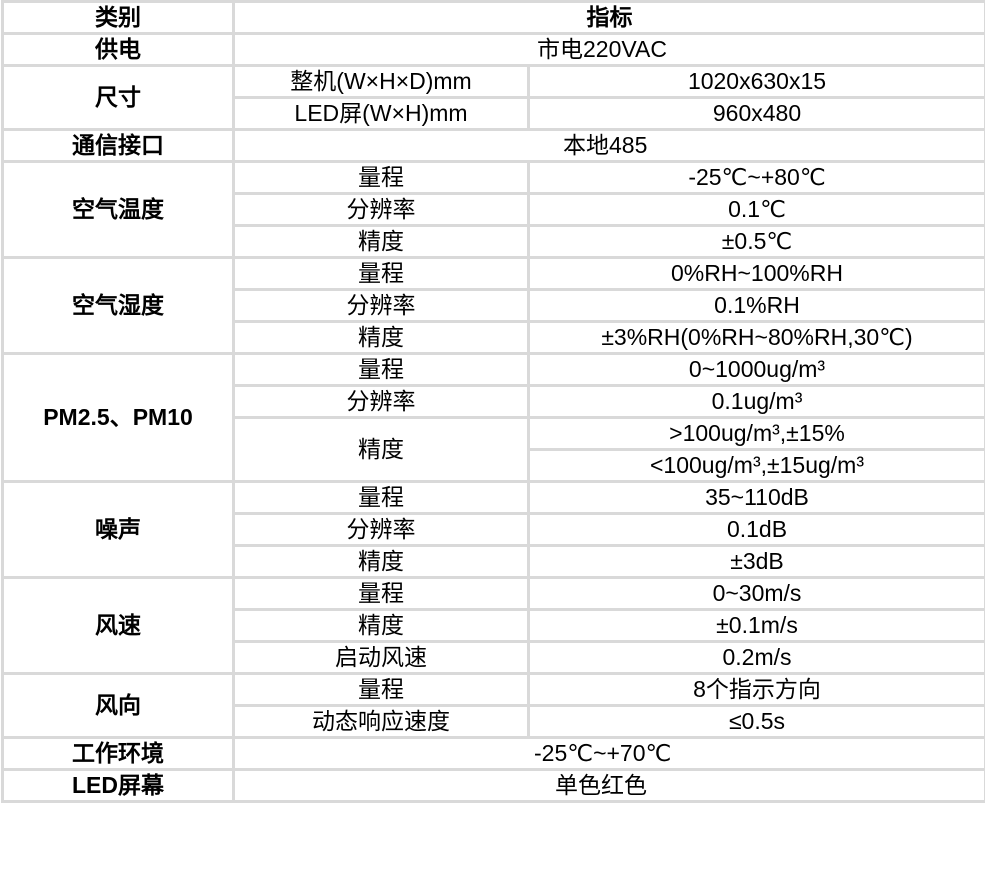 Image resolution: width=985 pixels, height=887 pixels. Describe the element at coordinates (756, 657) in the screenshot. I see `value-wind-speed-start: 0.2m/s` at that location.